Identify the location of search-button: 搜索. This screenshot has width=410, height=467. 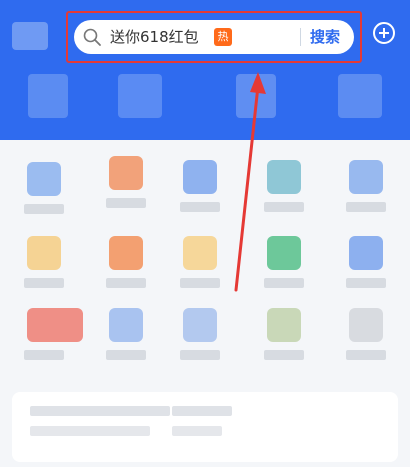
(325, 37).